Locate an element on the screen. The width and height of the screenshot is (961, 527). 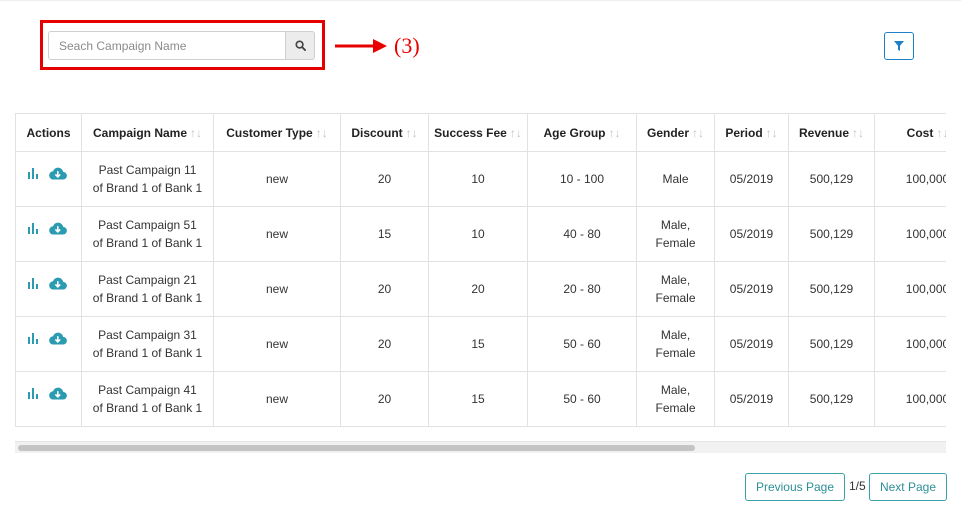
campaign-name-line-1: Past Campaign 41 is located at coordinates (147, 390).